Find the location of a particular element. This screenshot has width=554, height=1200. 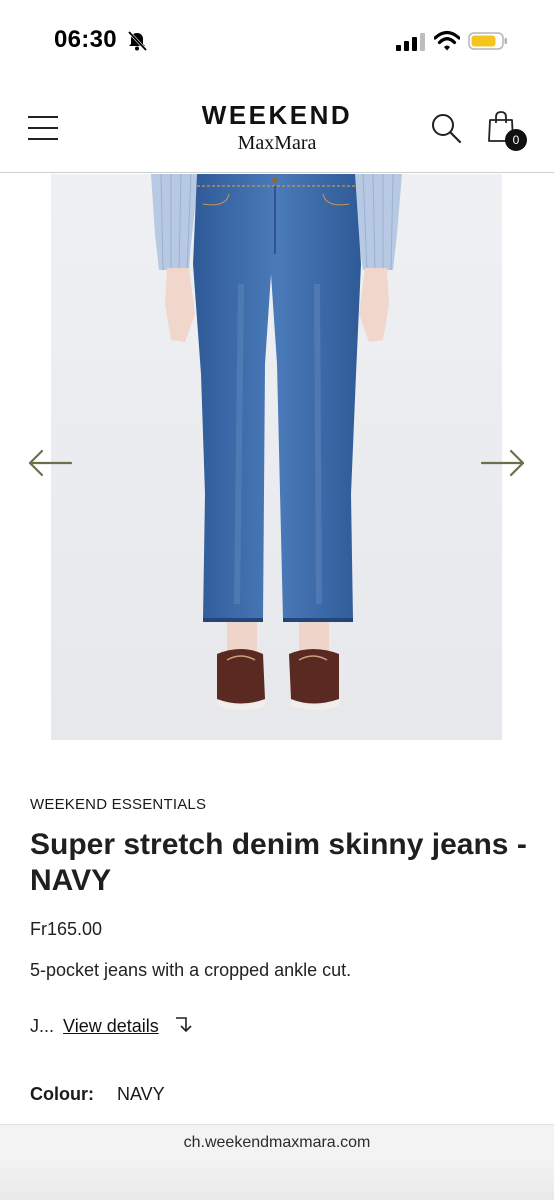

arrow-down-turn-icon is located at coordinates (183, 1025).